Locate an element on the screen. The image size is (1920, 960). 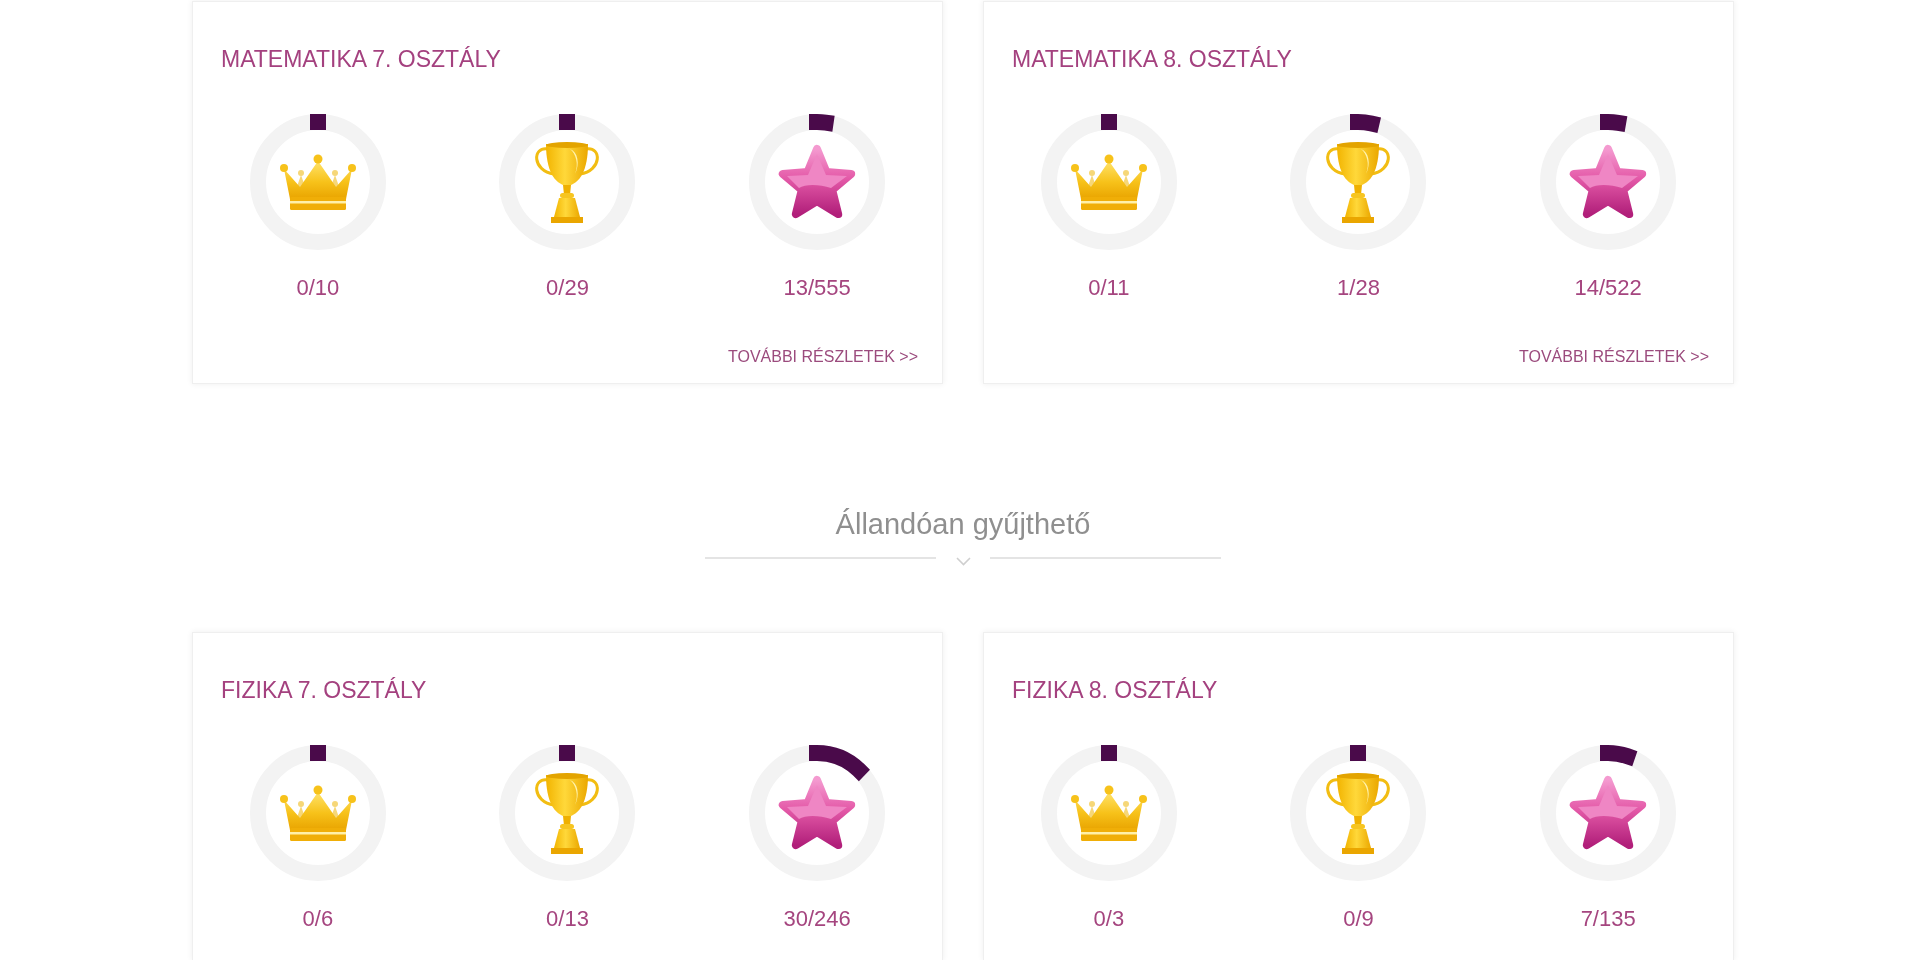
count-label: 0/13 is located at coordinates (567, 919).